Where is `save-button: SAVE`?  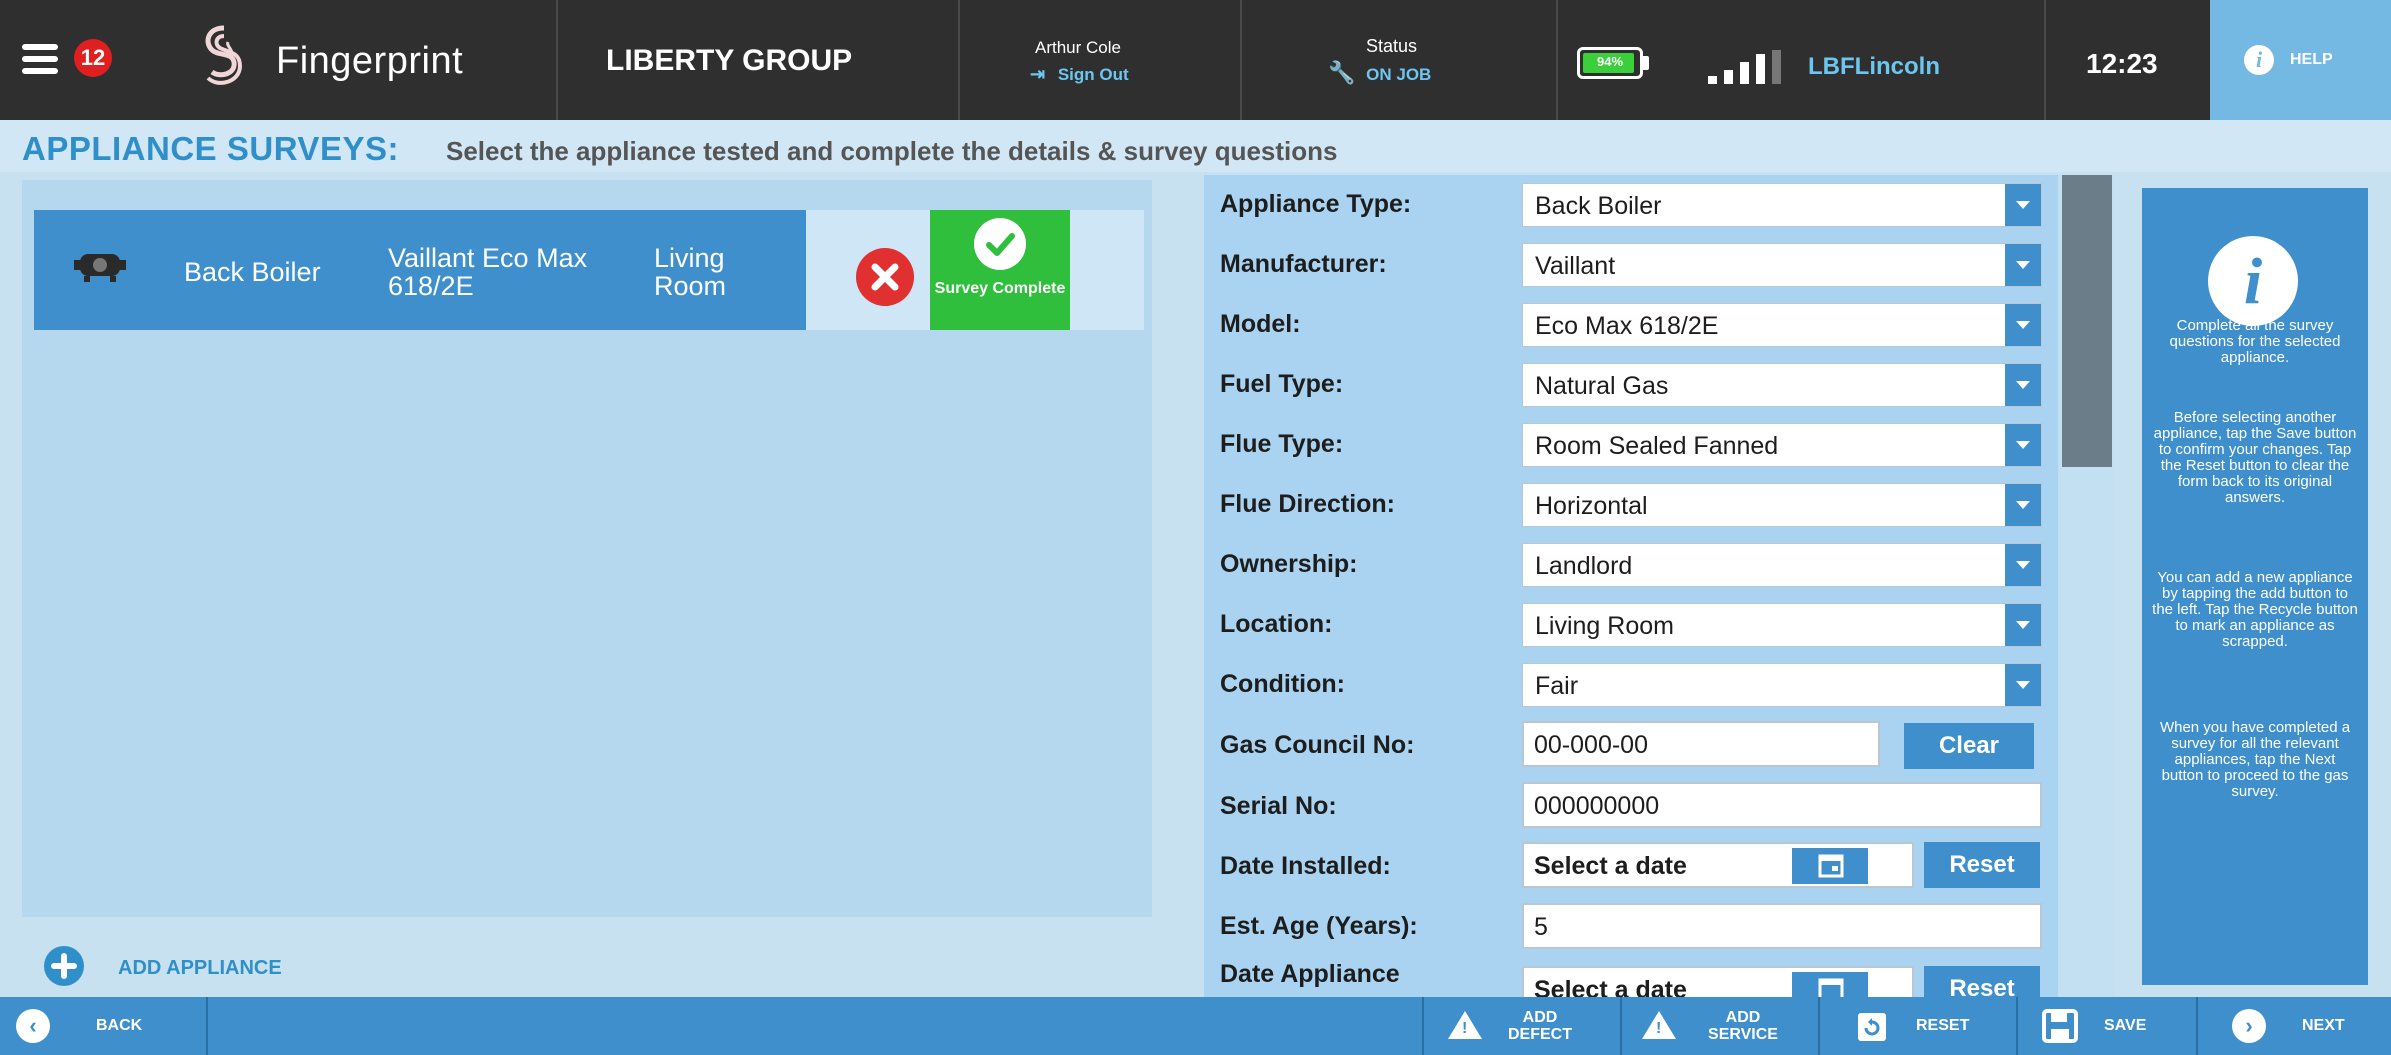 save-button: SAVE is located at coordinates (2107, 1026).